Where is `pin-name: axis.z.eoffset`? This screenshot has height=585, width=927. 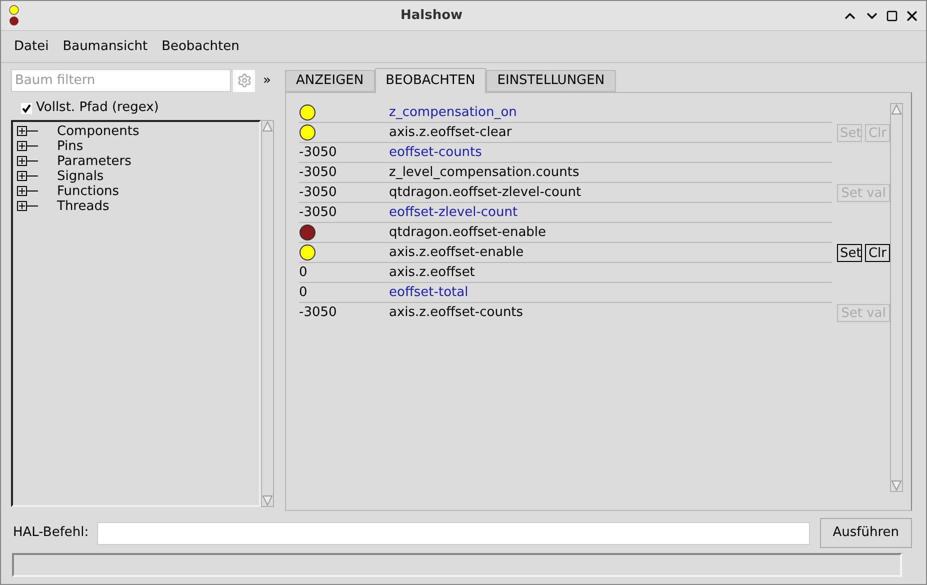 pin-name: axis.z.eoffset is located at coordinates (432, 273).